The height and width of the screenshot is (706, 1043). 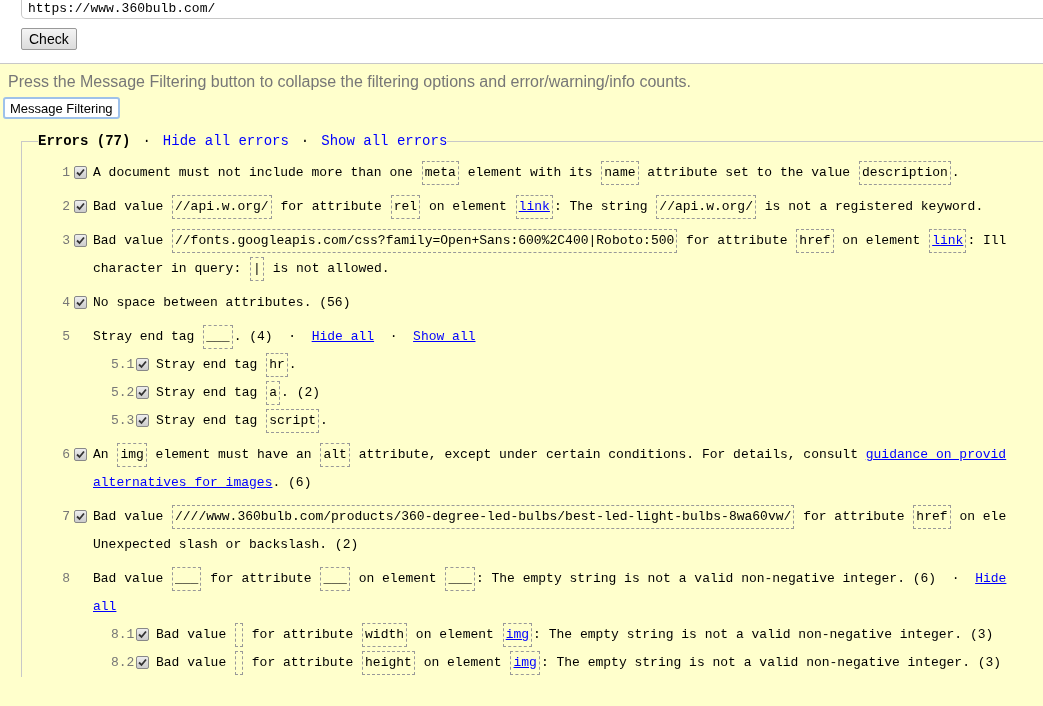 I want to click on message-text: element must have an, so click(x=233, y=454).